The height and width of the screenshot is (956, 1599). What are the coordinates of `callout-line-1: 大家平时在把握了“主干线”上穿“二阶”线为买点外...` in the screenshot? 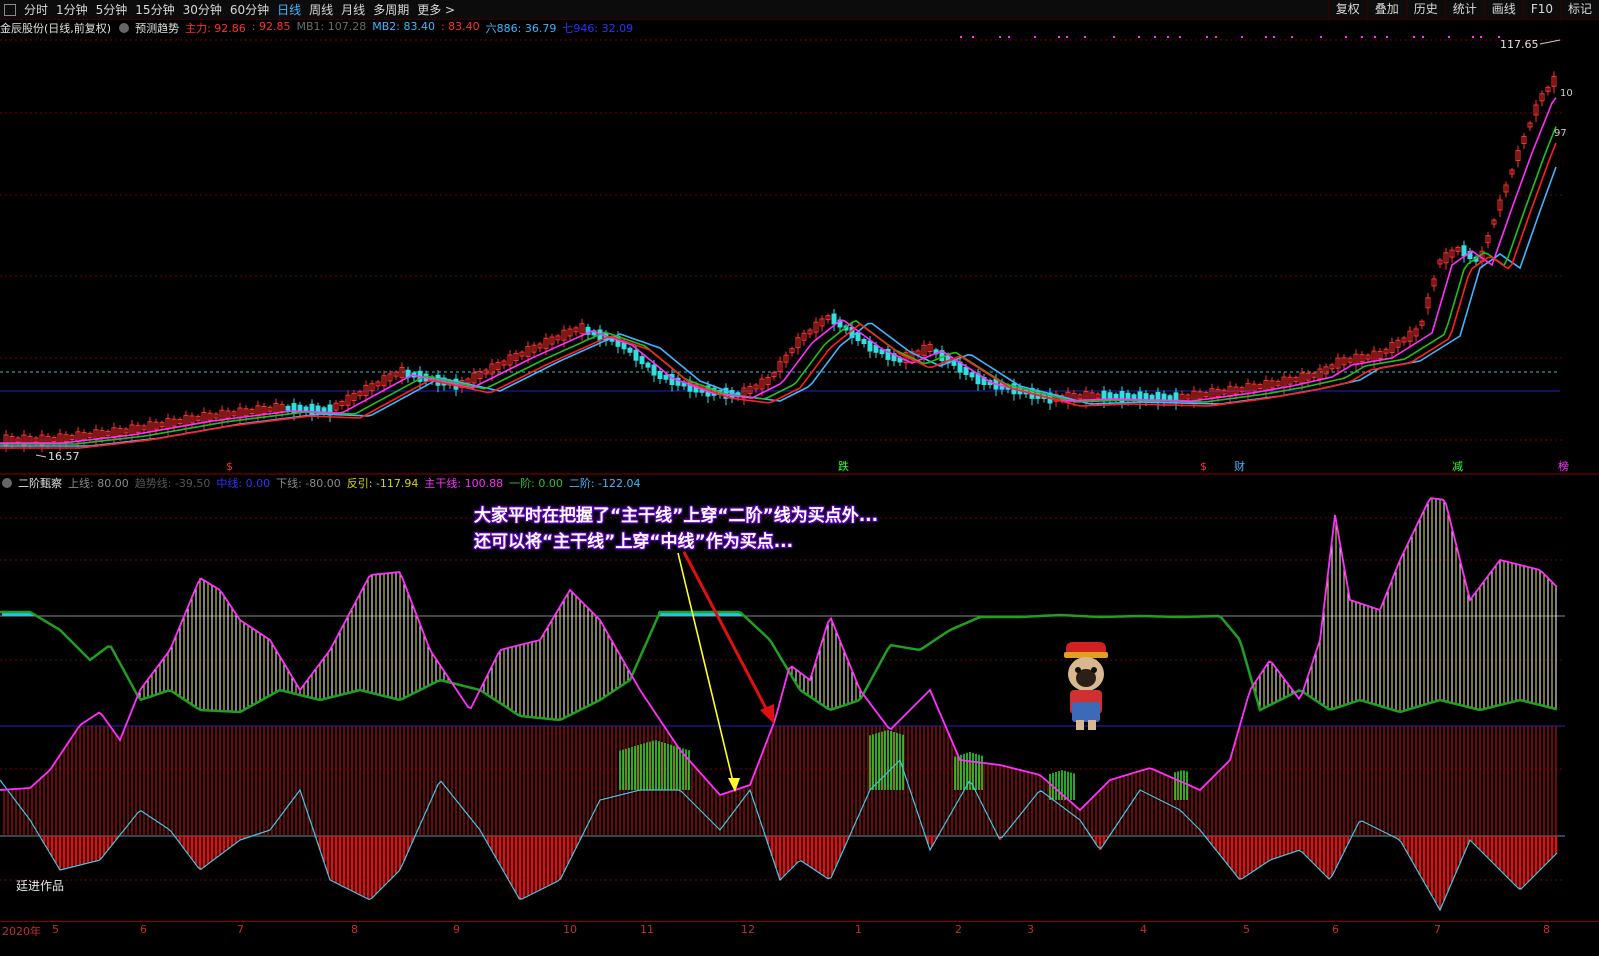 It's located at (676, 516).